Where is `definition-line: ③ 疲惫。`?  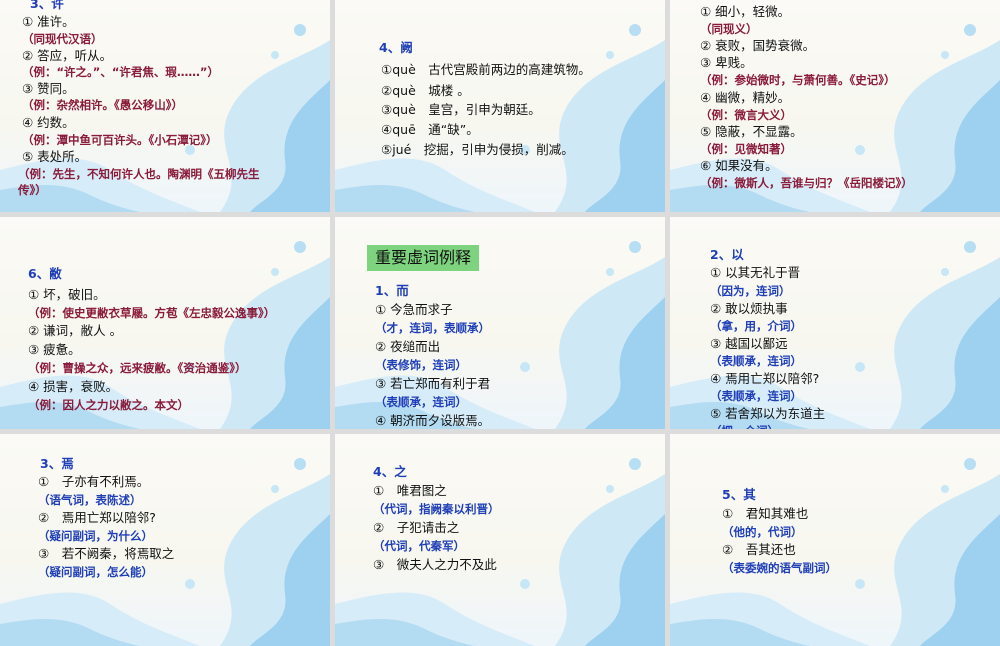 definition-line: ③ 疲惫。 is located at coordinates (54, 349).